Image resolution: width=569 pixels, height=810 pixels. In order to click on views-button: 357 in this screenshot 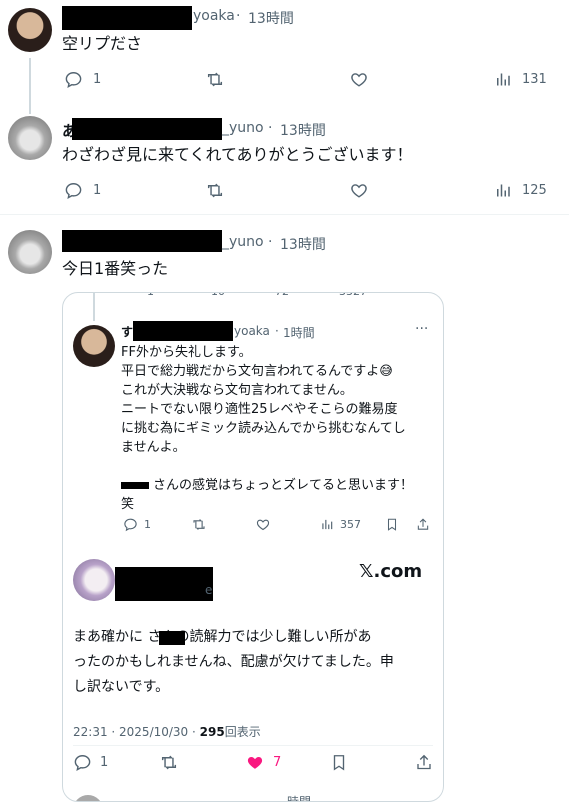, I will do `click(340, 524)`.